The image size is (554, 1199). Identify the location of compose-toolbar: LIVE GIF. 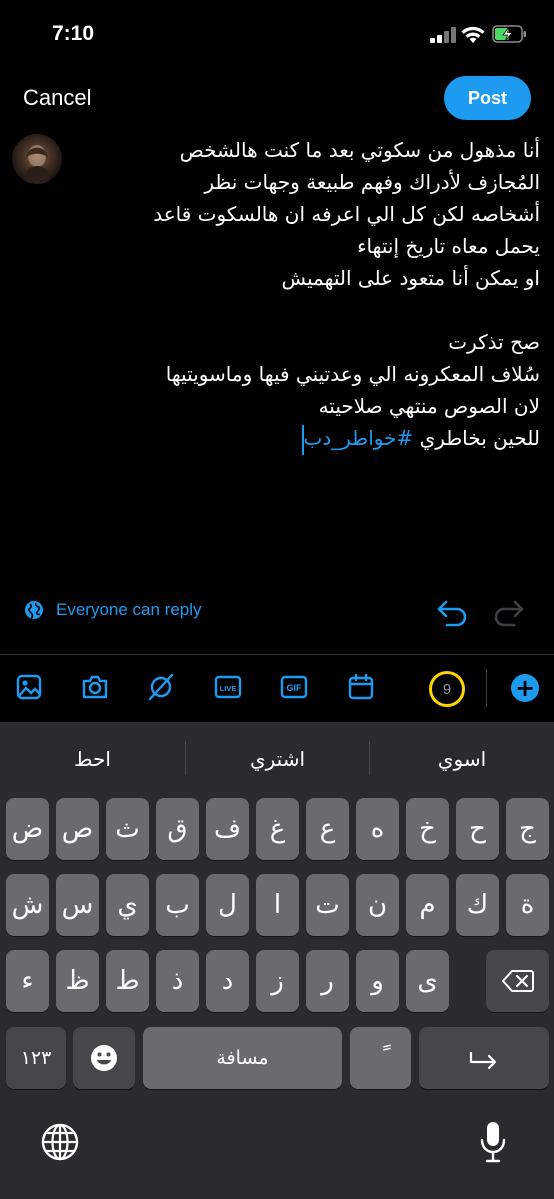
(277, 689).